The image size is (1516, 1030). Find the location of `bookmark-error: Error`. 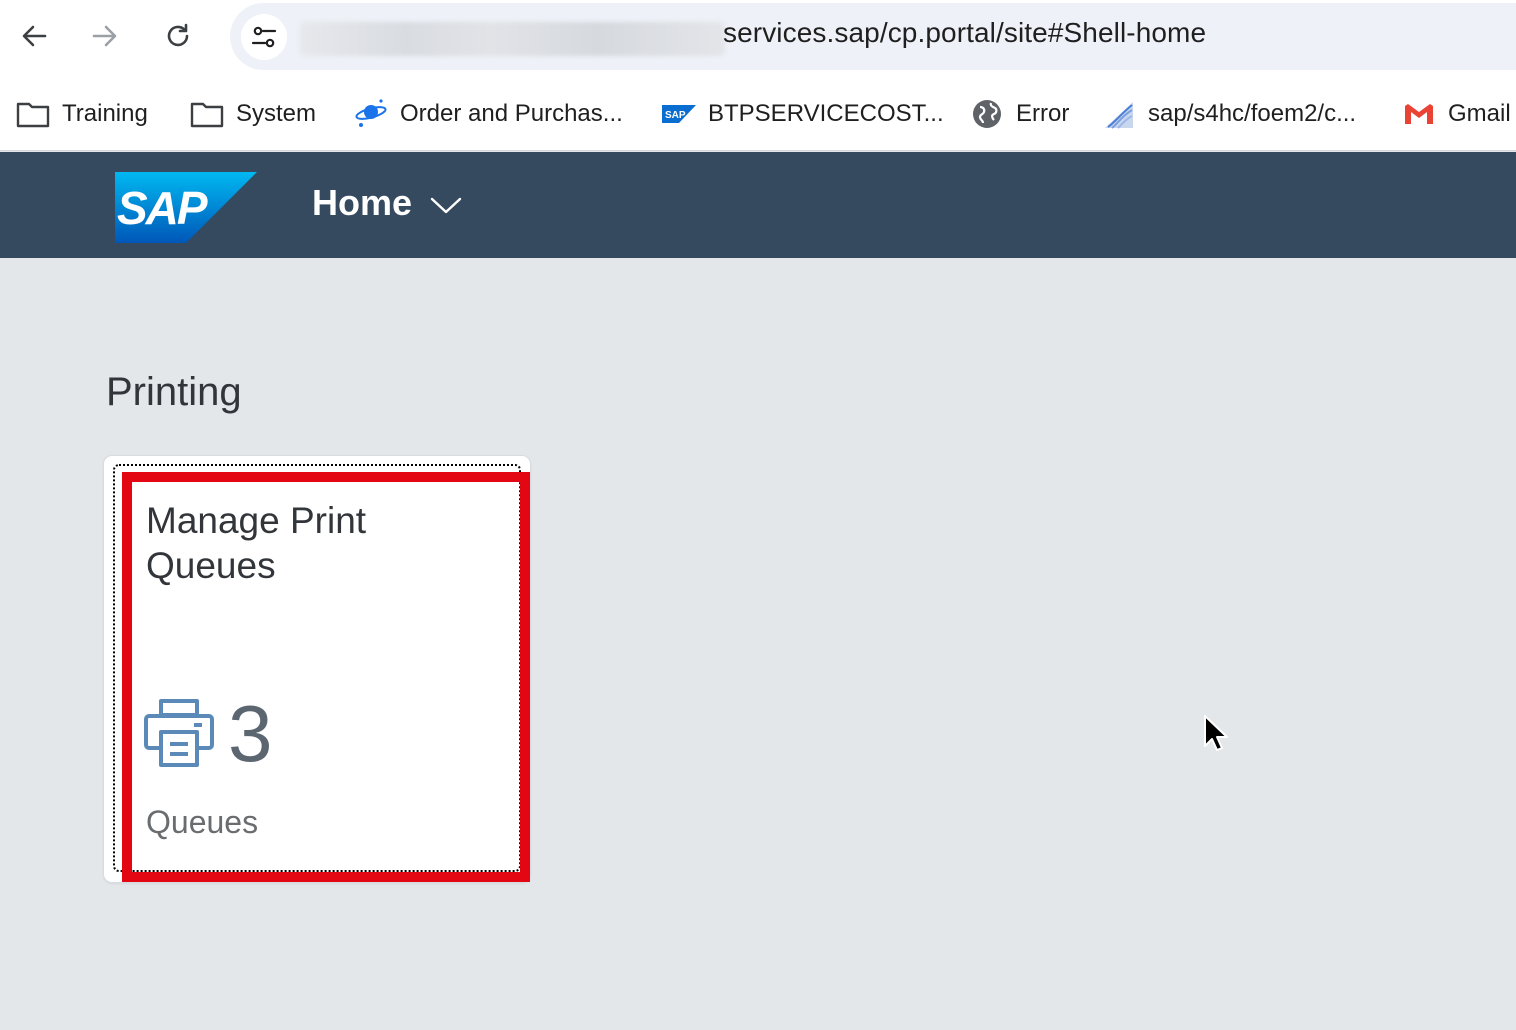

bookmark-error: Error is located at coordinates (1019, 114).